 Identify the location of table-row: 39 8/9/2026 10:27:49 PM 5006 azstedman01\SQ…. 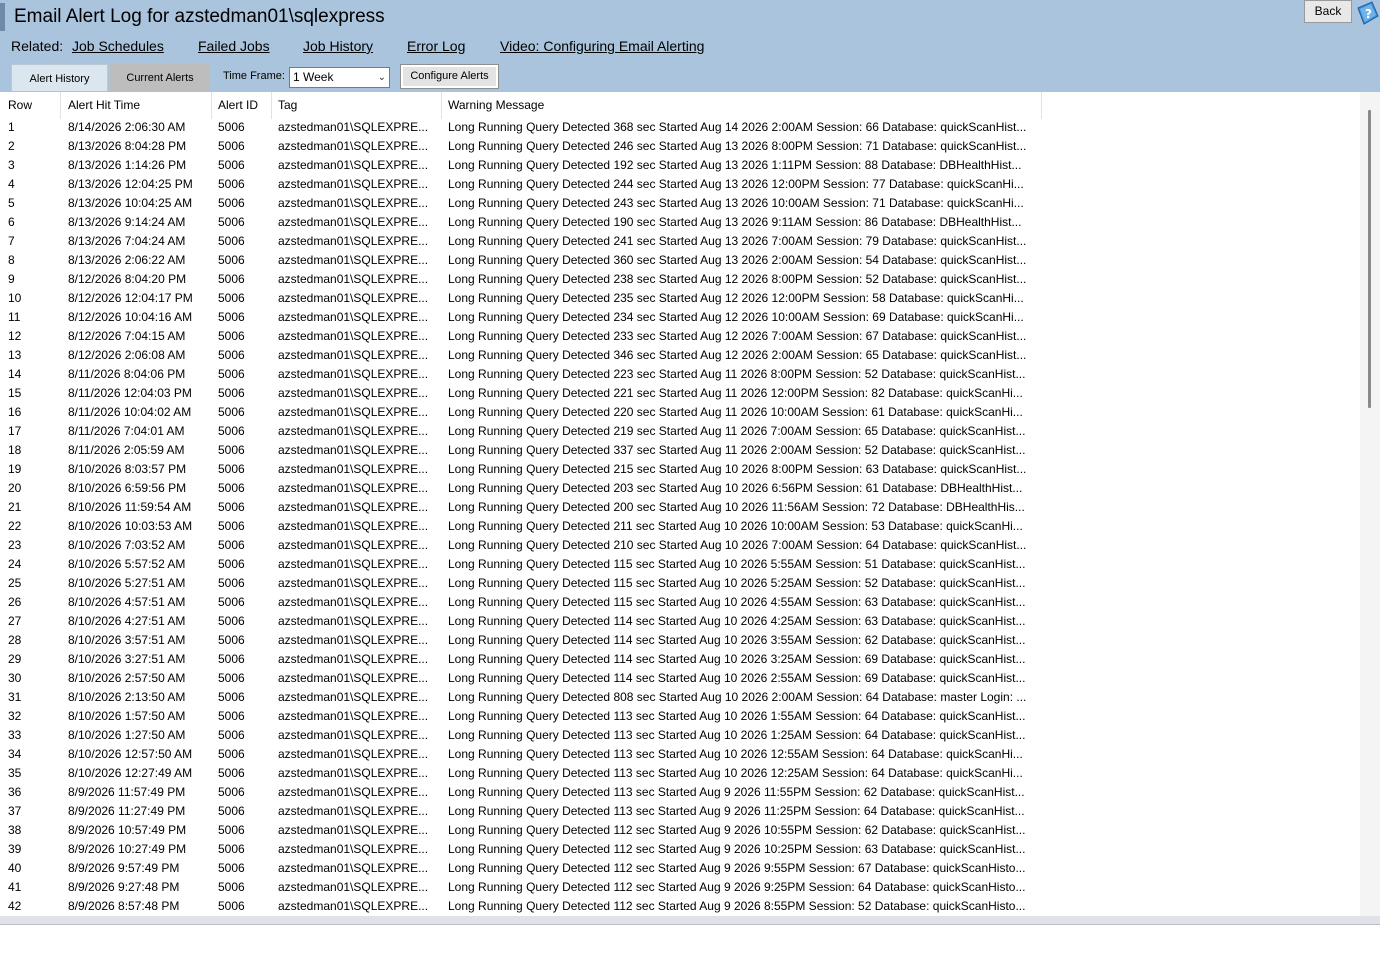
(680, 851).